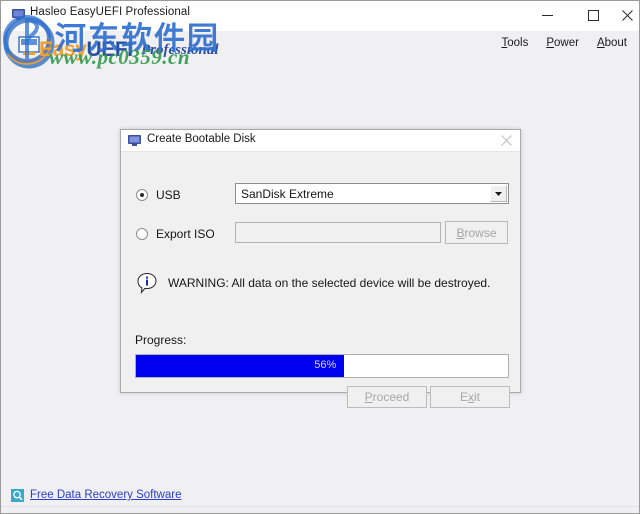 Image resolution: width=640 pixels, height=514 pixels. What do you see at coordinates (240, 366) in the screenshot?
I see `progress-bar-fill: 56%` at bounding box center [240, 366].